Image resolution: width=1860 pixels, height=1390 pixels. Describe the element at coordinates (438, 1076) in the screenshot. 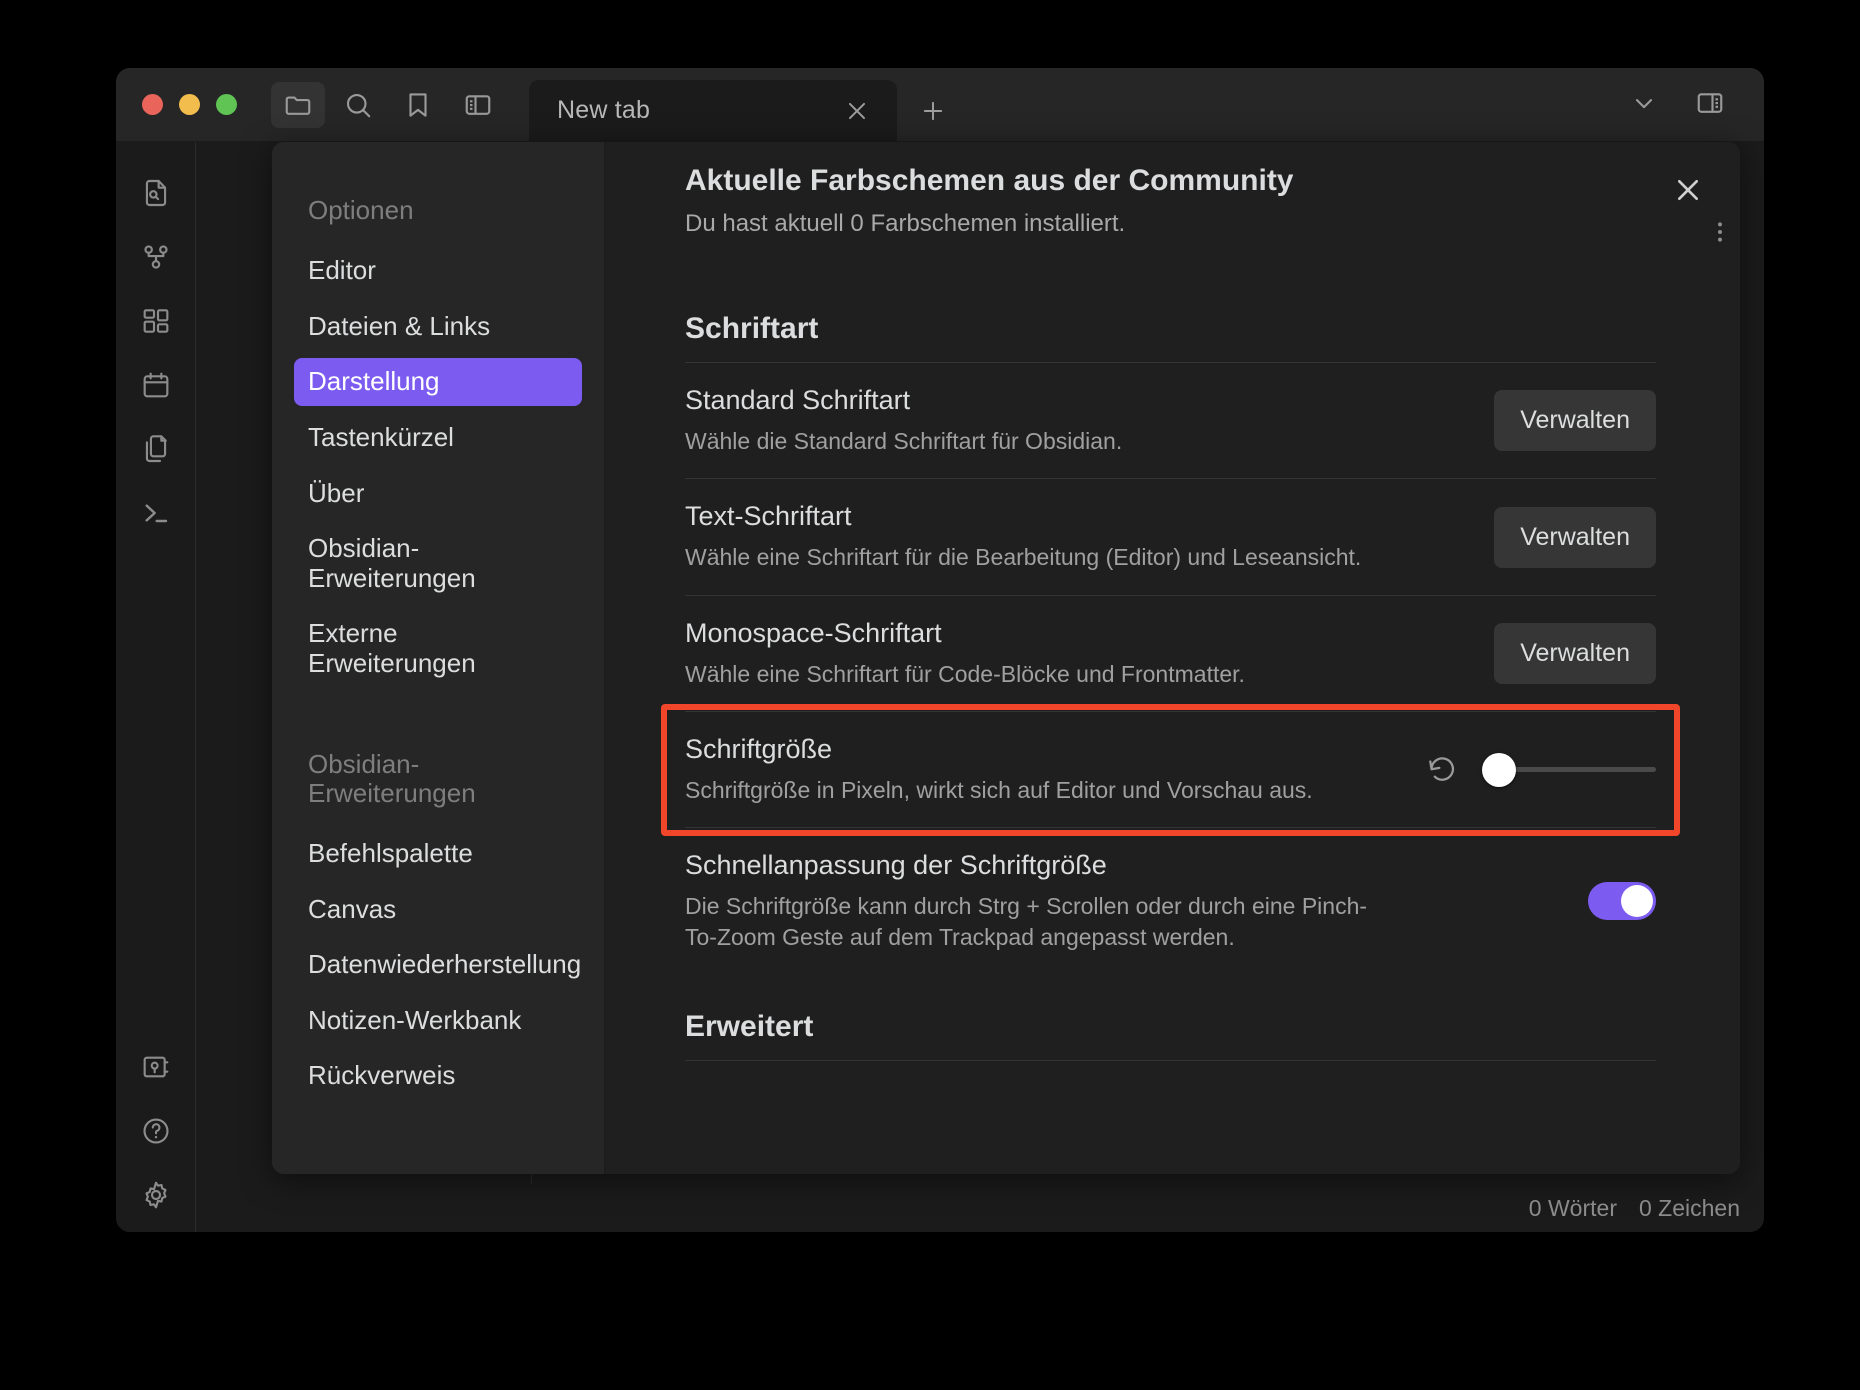

I see `sidebar-item-rueckverweis: Rückverweis` at that location.